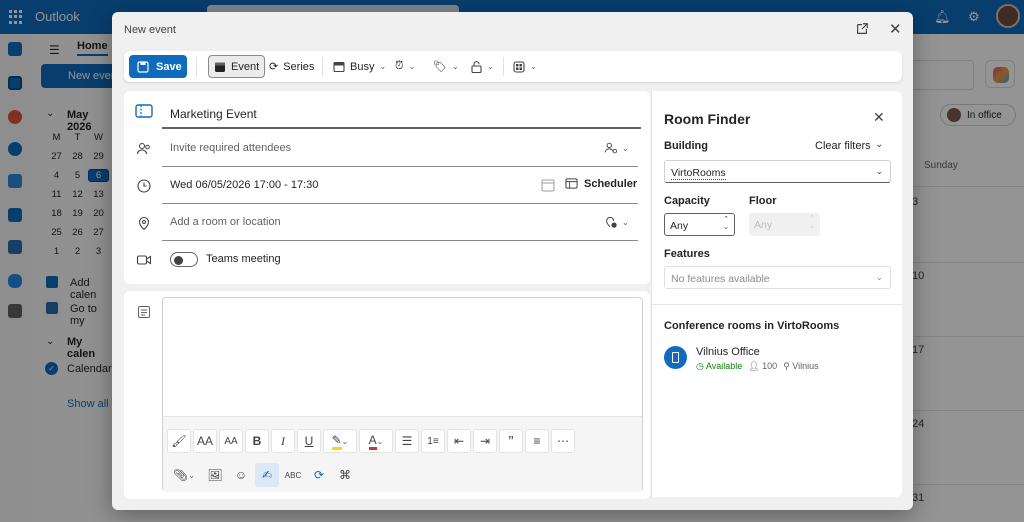  I want to click on datetime-row: Wed 06/05/2026 17:00 - 17:30 Scheduler, so click(387, 185).